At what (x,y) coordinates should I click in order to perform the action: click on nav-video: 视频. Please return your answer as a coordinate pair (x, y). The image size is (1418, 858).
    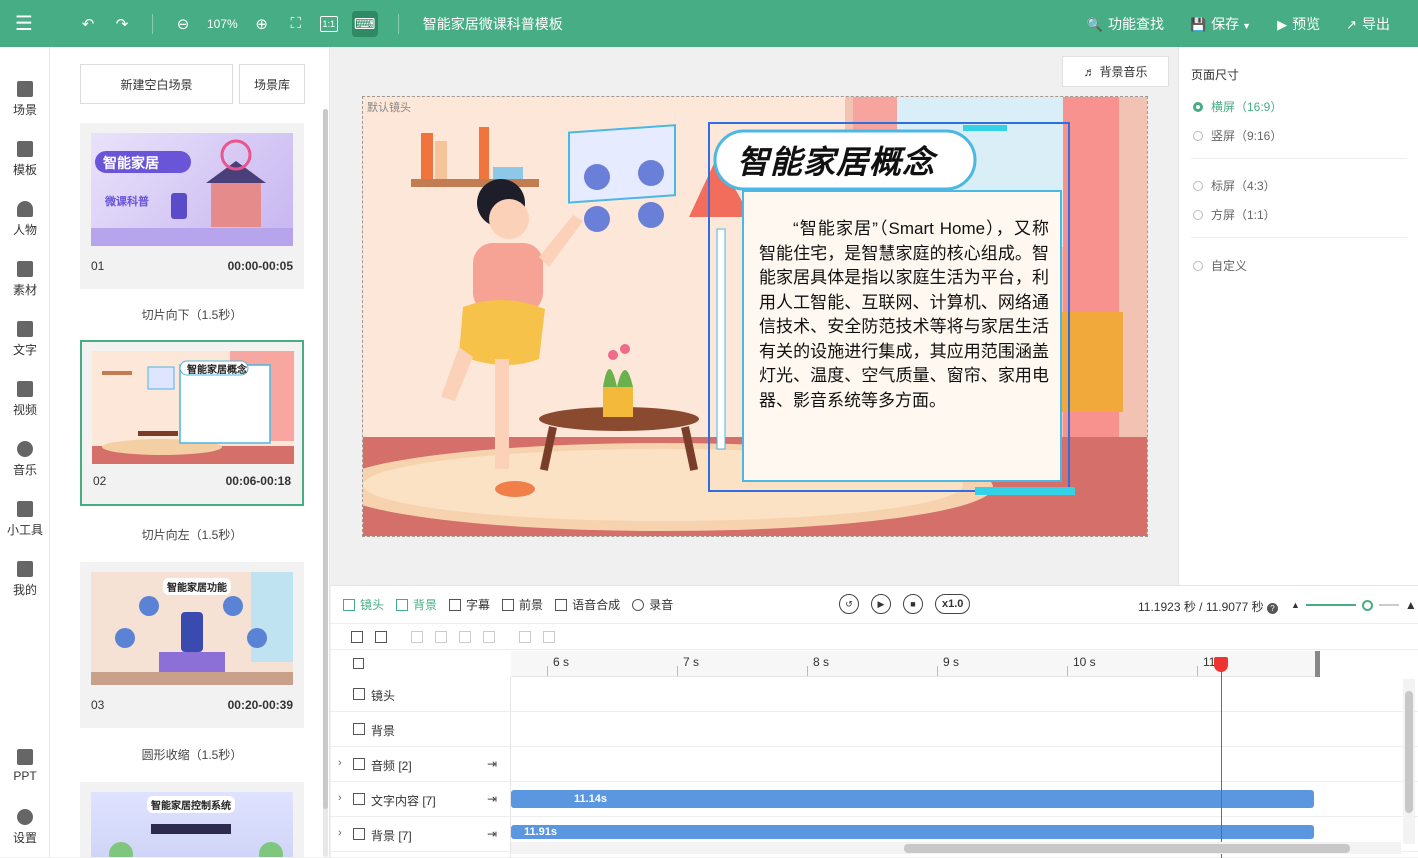
    Looking at the image, I should click on (25, 399).